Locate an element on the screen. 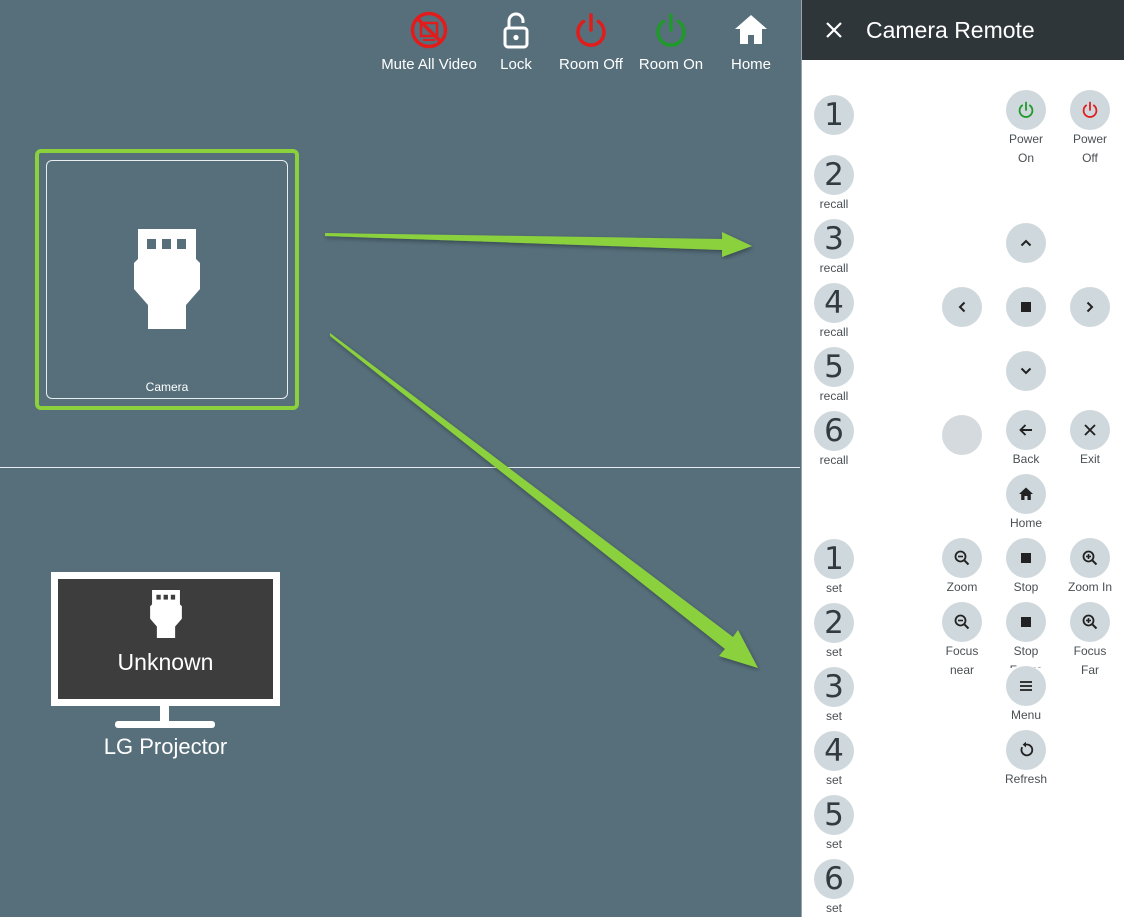  pan-stop-button is located at coordinates (1026, 307).